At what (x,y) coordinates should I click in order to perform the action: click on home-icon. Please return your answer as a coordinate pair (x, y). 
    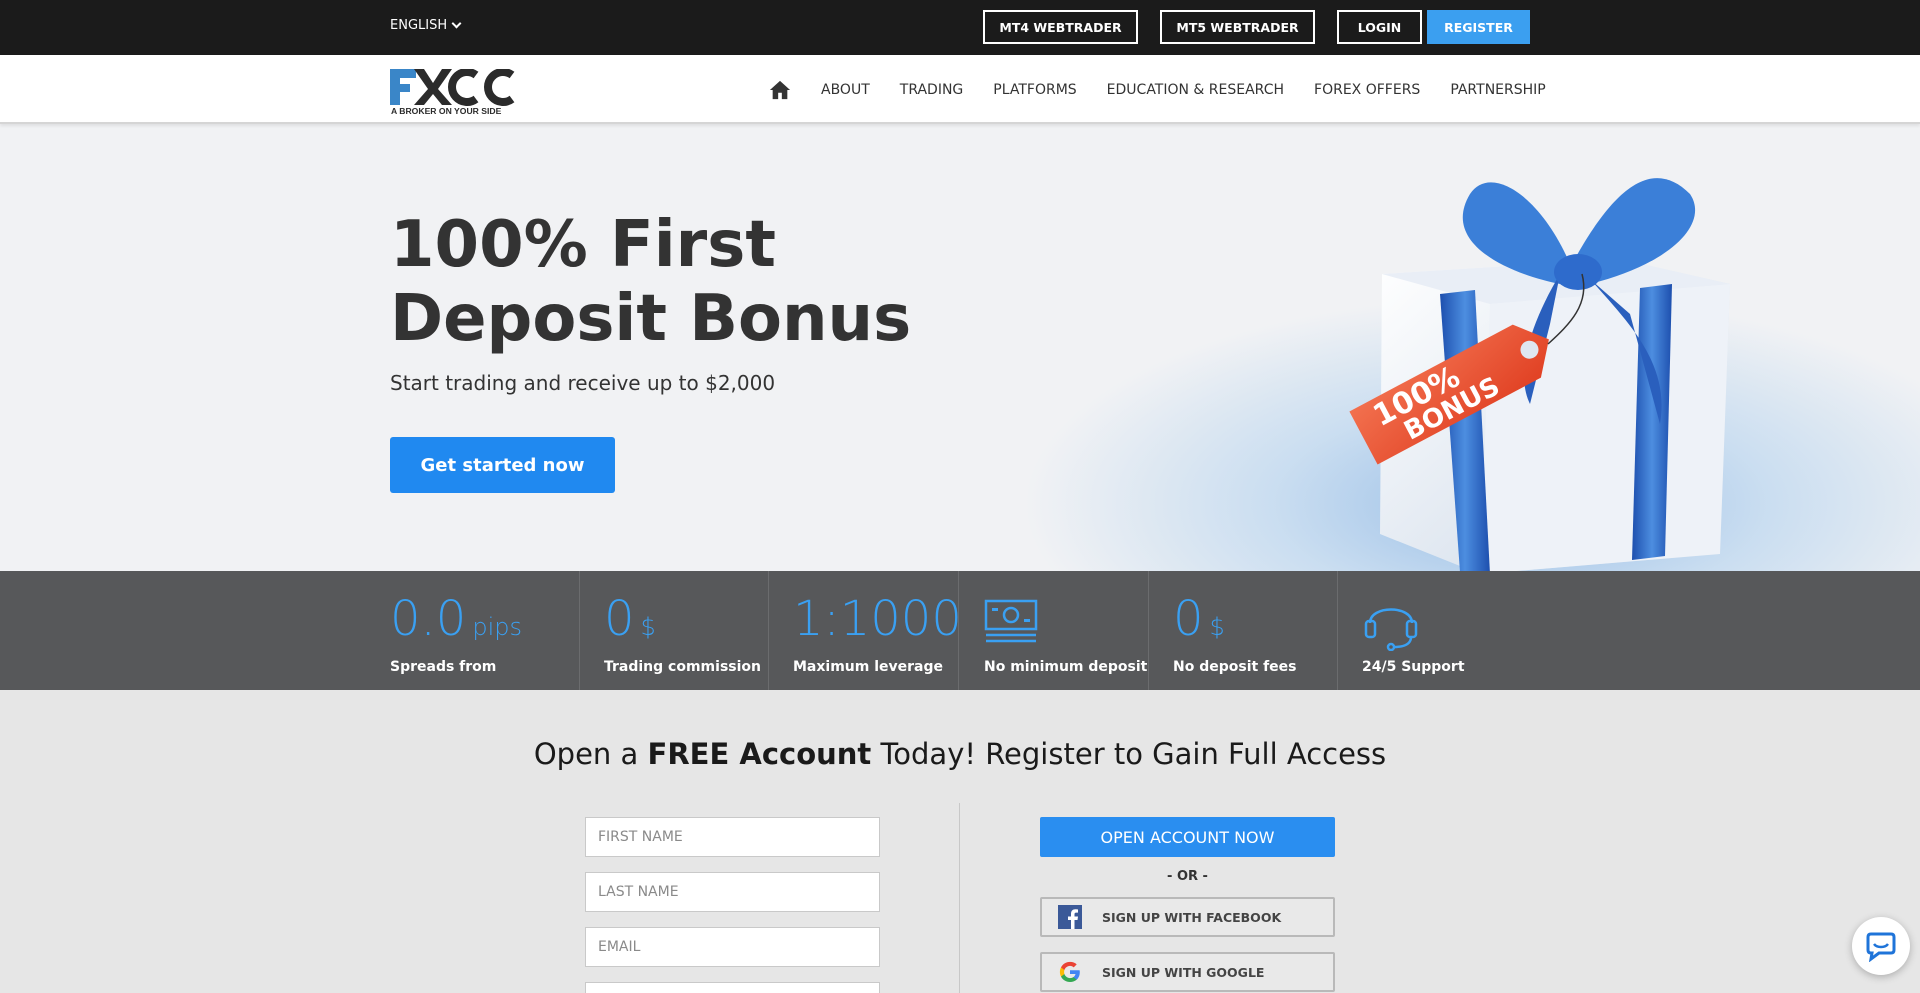
    Looking at the image, I should click on (780, 90).